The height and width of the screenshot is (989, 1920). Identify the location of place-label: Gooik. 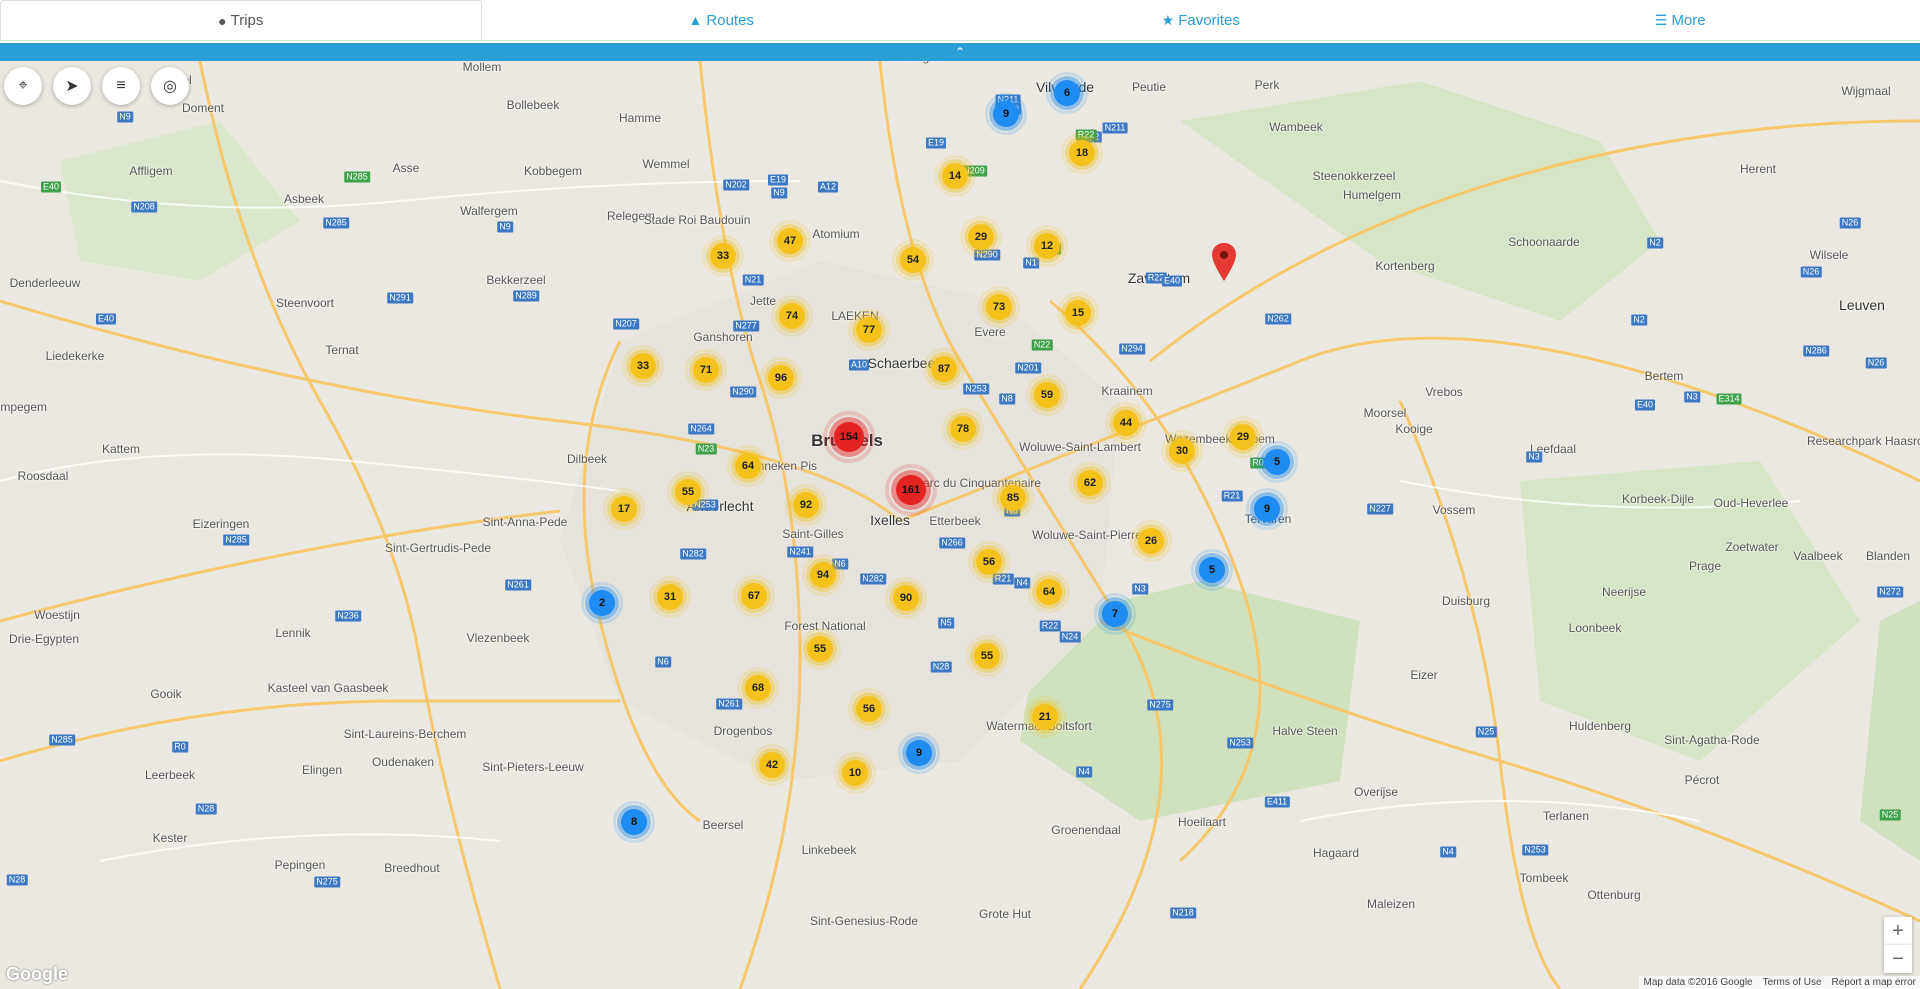
(166, 694).